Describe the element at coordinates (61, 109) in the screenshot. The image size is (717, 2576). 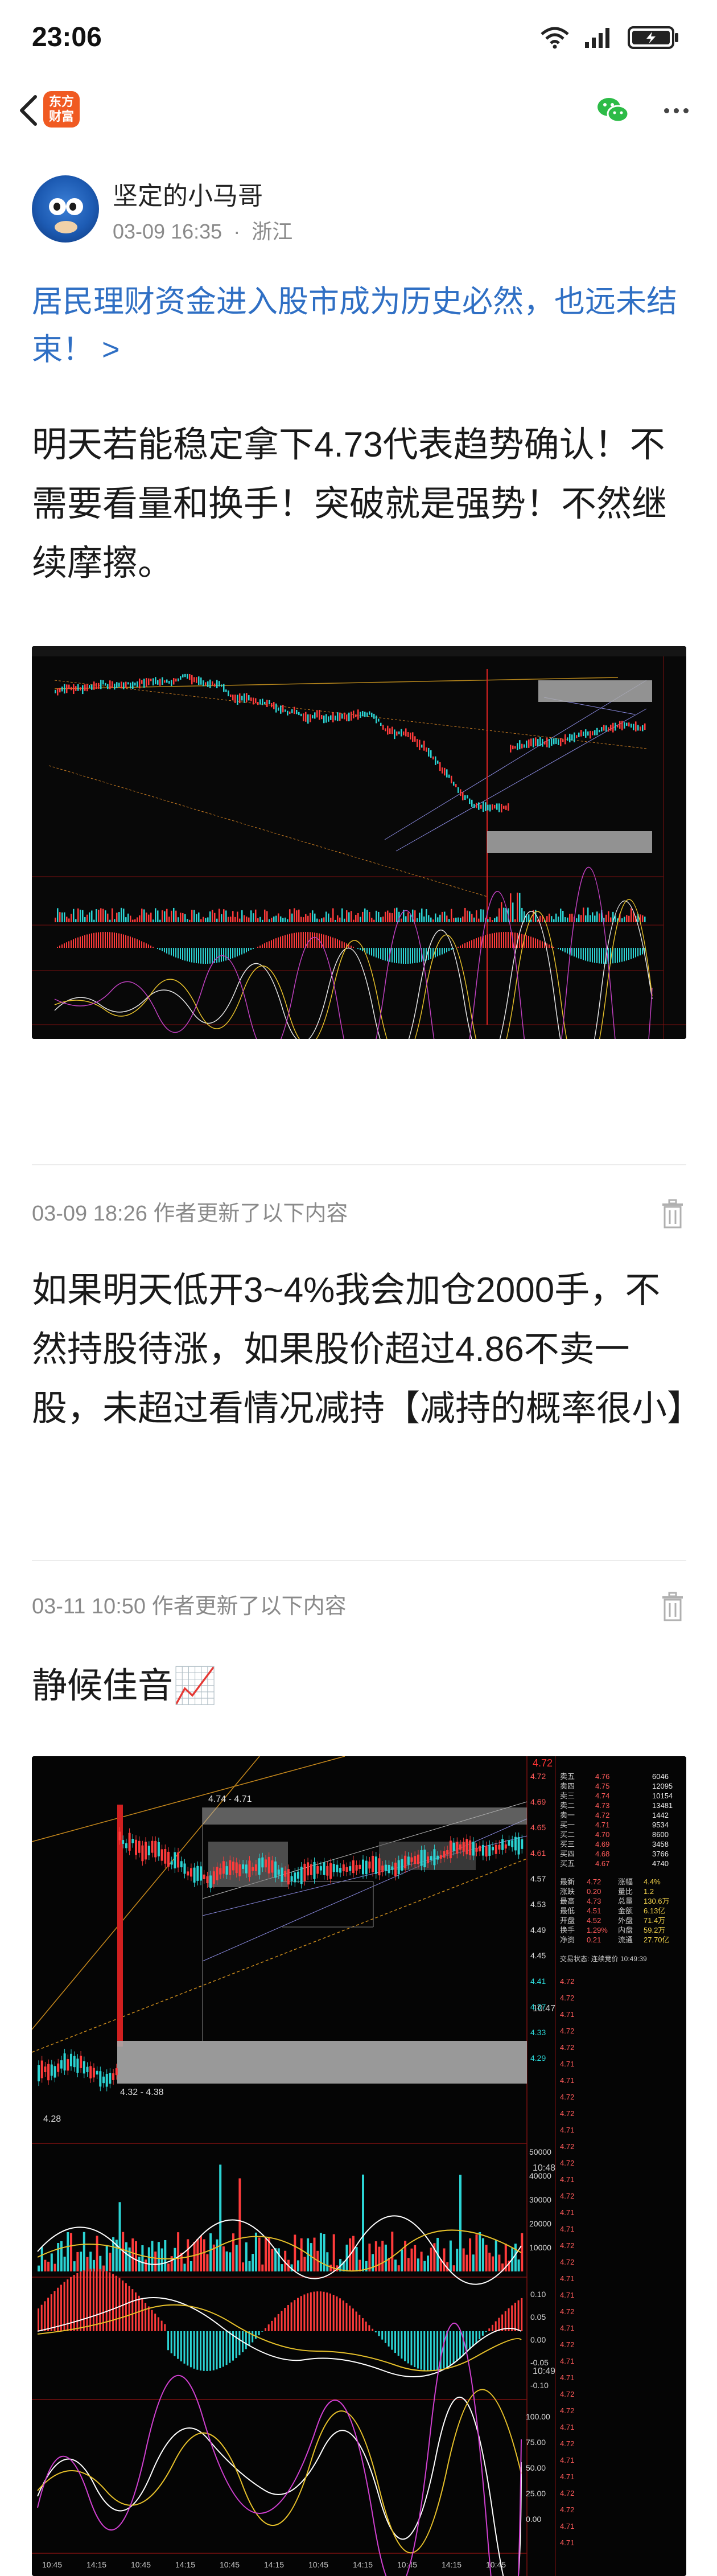
I see `app-logo: 东方 财富` at that location.